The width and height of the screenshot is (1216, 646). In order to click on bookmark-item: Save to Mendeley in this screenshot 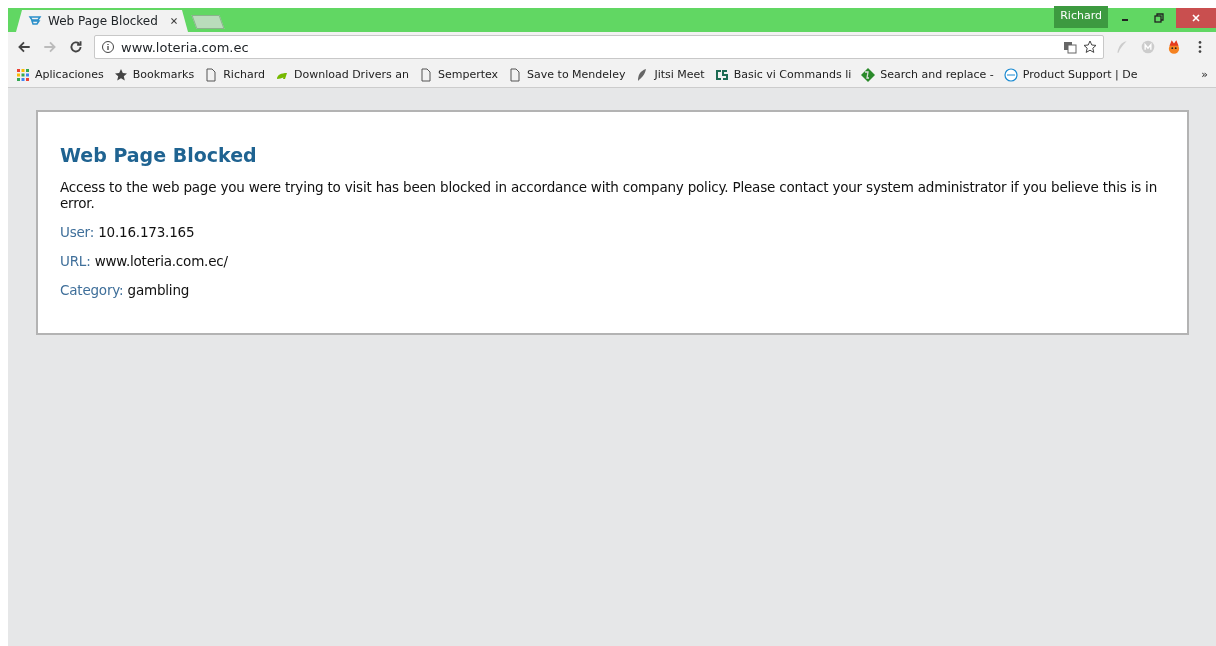, I will do `click(567, 74)`.